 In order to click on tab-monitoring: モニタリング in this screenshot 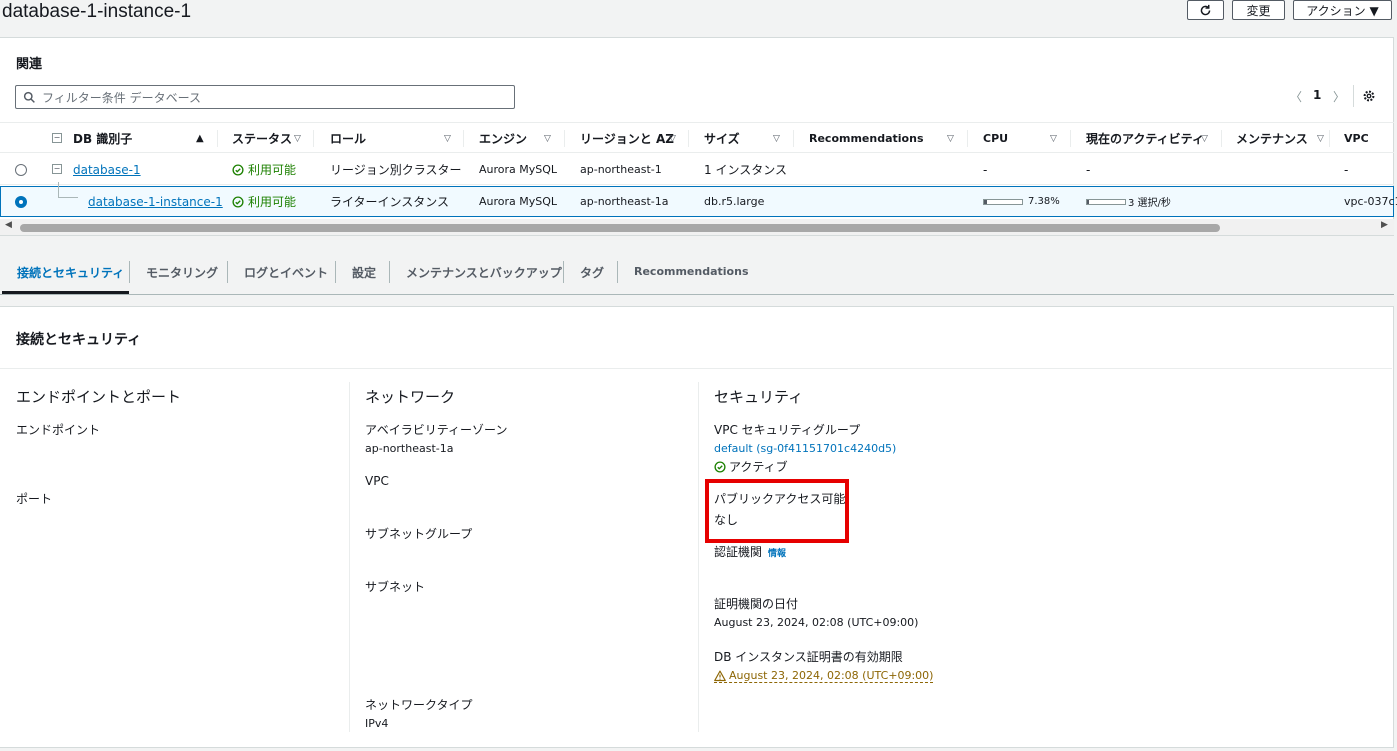, I will do `click(182, 272)`.